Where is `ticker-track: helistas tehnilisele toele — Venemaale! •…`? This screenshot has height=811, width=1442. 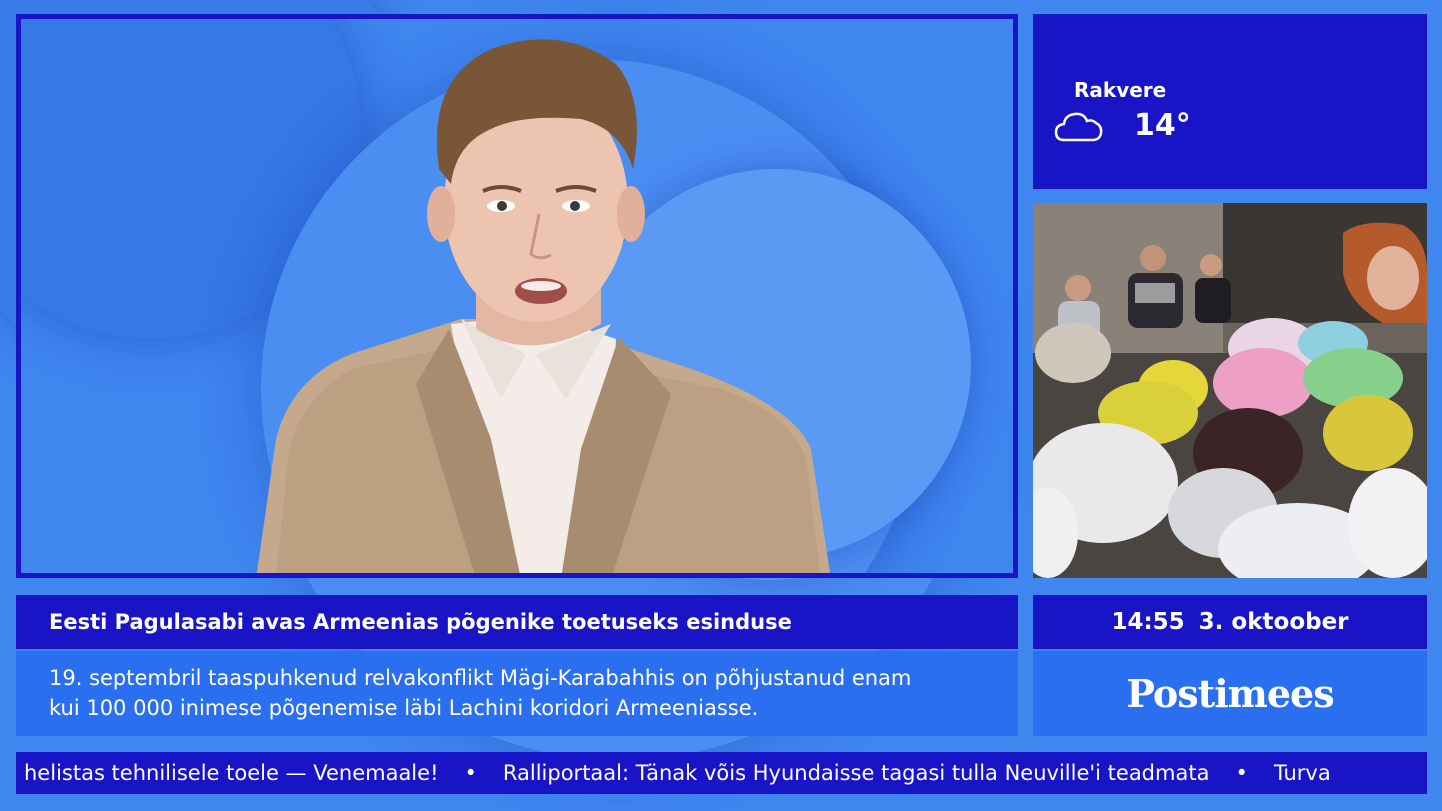 ticker-track: helistas tehnilisele toele — Venemaale! •… is located at coordinates (677, 773).